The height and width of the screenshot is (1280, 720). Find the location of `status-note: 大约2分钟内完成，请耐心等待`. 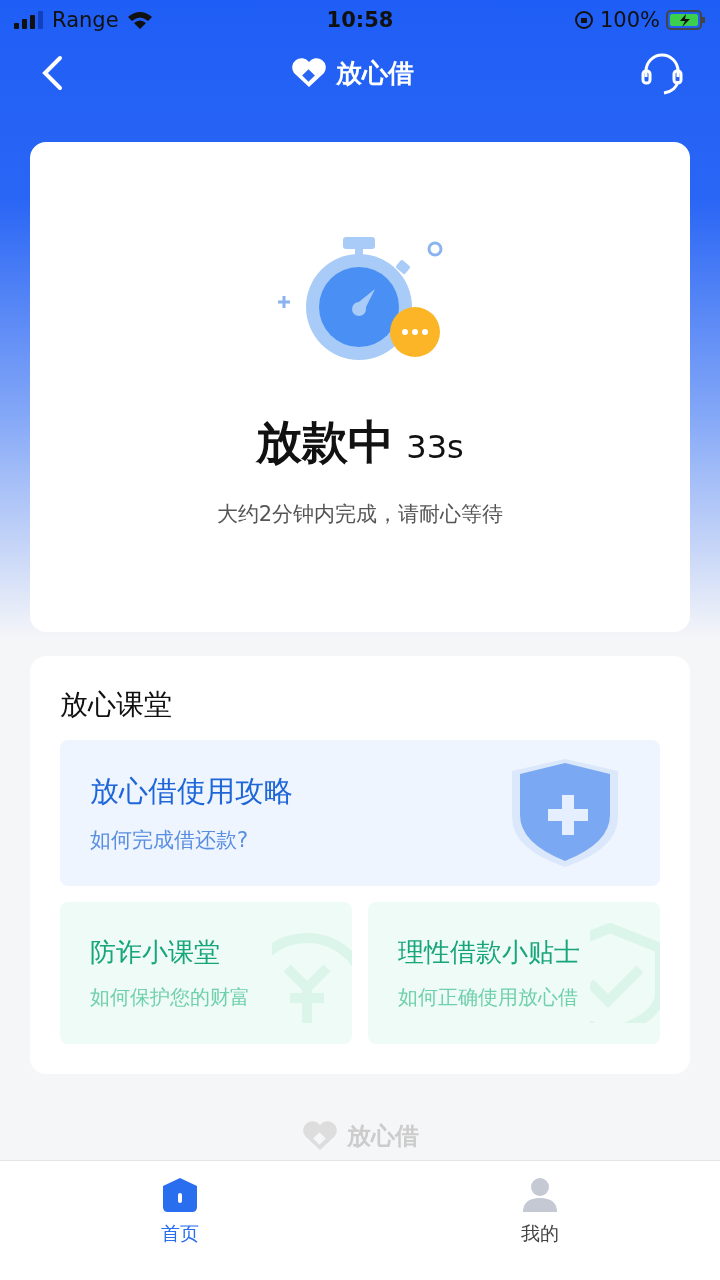

status-note: 大约2分钟内完成，请耐心等待 is located at coordinates (360, 514).